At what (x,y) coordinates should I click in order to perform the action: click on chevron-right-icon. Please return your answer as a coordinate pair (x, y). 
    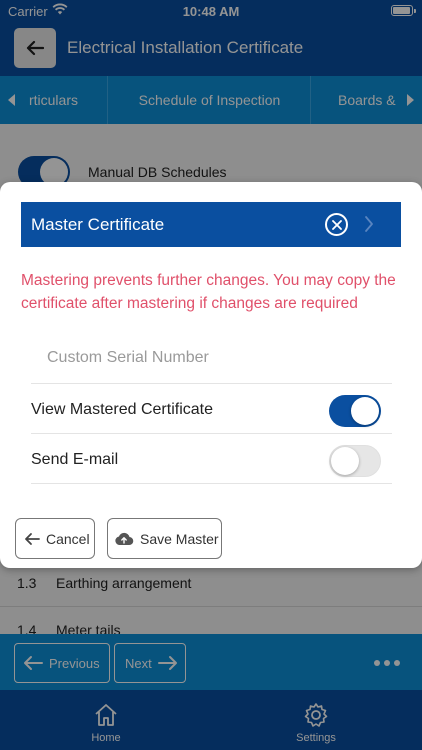
    Looking at the image, I should click on (369, 226).